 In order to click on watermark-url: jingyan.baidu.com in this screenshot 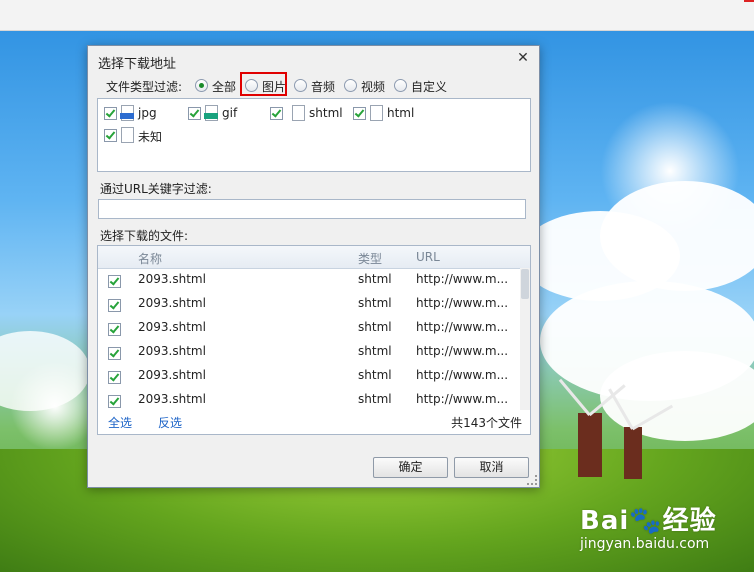, I will do `click(645, 544)`.